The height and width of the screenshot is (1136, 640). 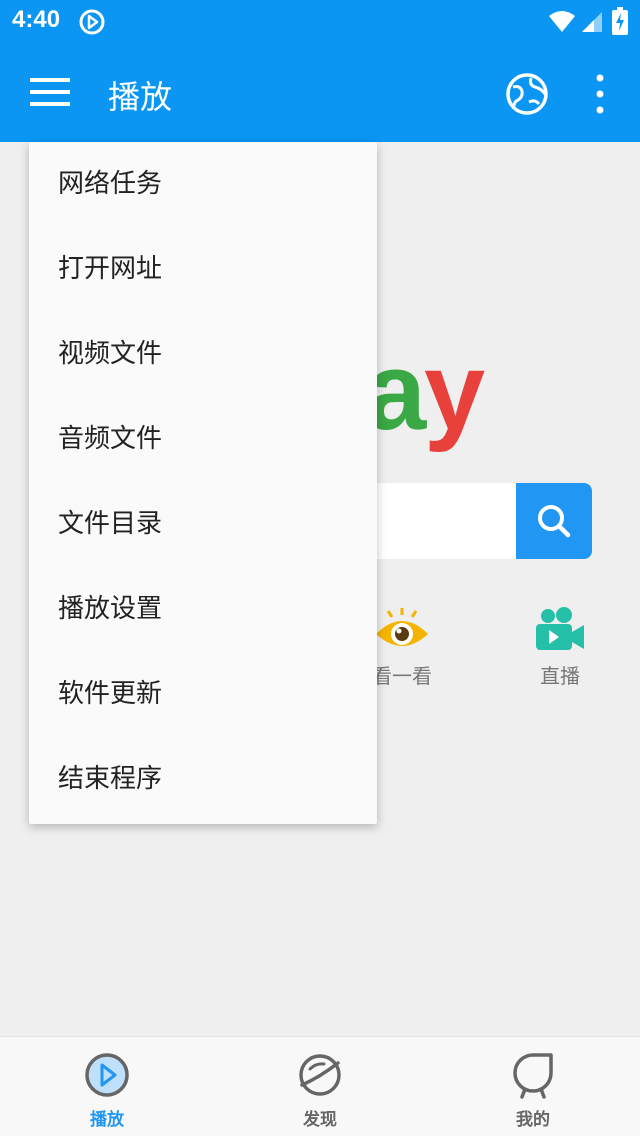 What do you see at coordinates (203, 609) in the screenshot?
I see `menu-item-playback-settings: 播放设置` at bounding box center [203, 609].